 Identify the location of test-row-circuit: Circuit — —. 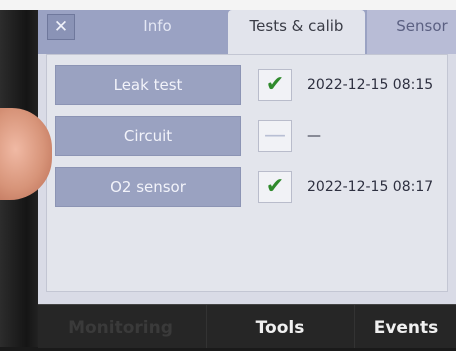
(248, 137).